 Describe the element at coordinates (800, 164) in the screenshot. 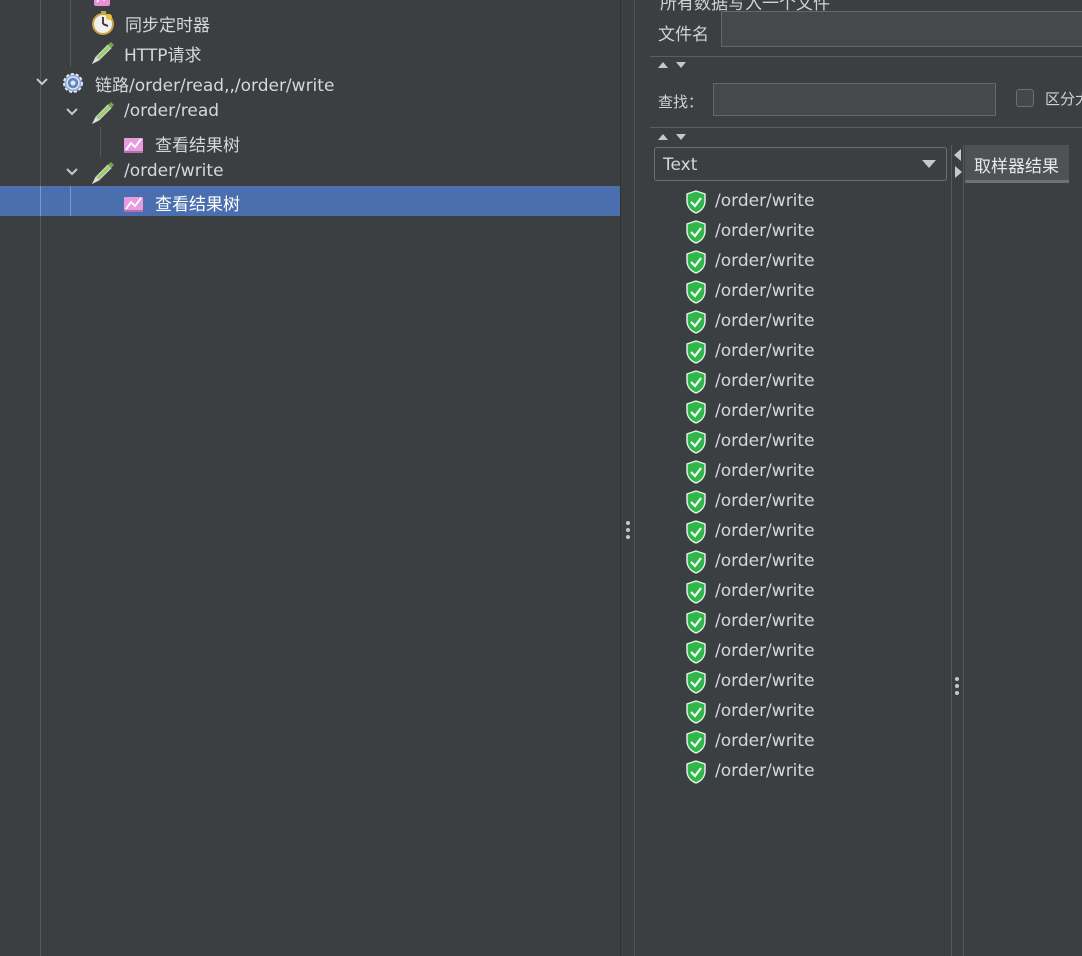

I see `renderer-select: Text` at that location.